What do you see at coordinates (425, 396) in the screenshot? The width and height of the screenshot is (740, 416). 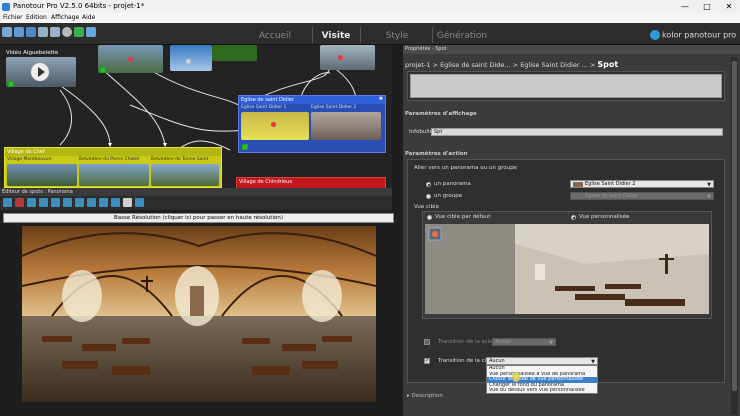 I see `description-label: ▸ Description` at bounding box center [425, 396].